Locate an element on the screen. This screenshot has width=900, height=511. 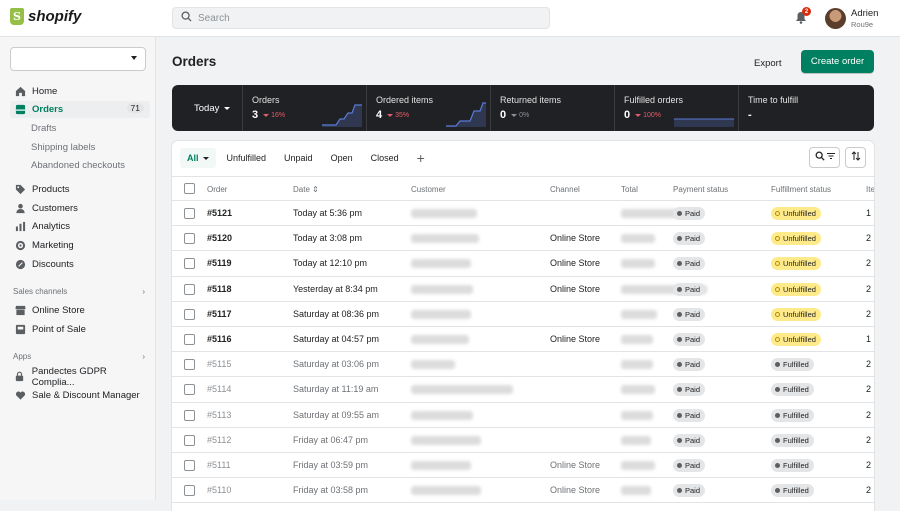
sidebar-item-shipping-labels: Shipping labels is located at coordinates (80, 147).